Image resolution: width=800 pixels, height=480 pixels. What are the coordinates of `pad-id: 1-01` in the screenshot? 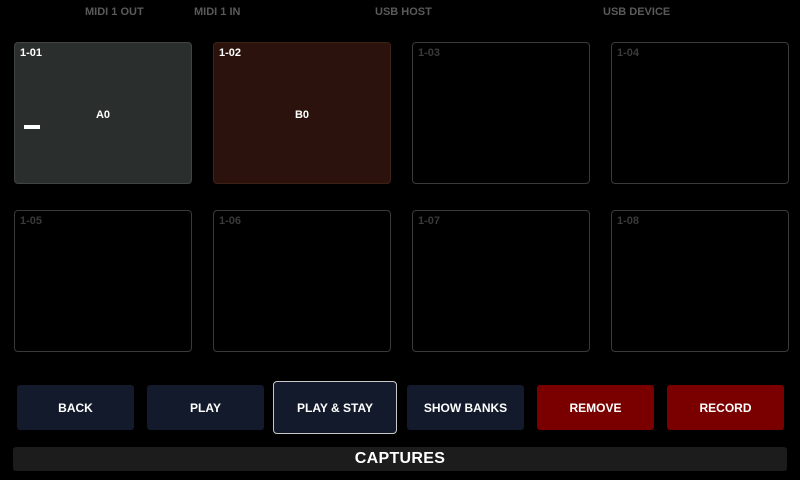 It's located at (31, 53).